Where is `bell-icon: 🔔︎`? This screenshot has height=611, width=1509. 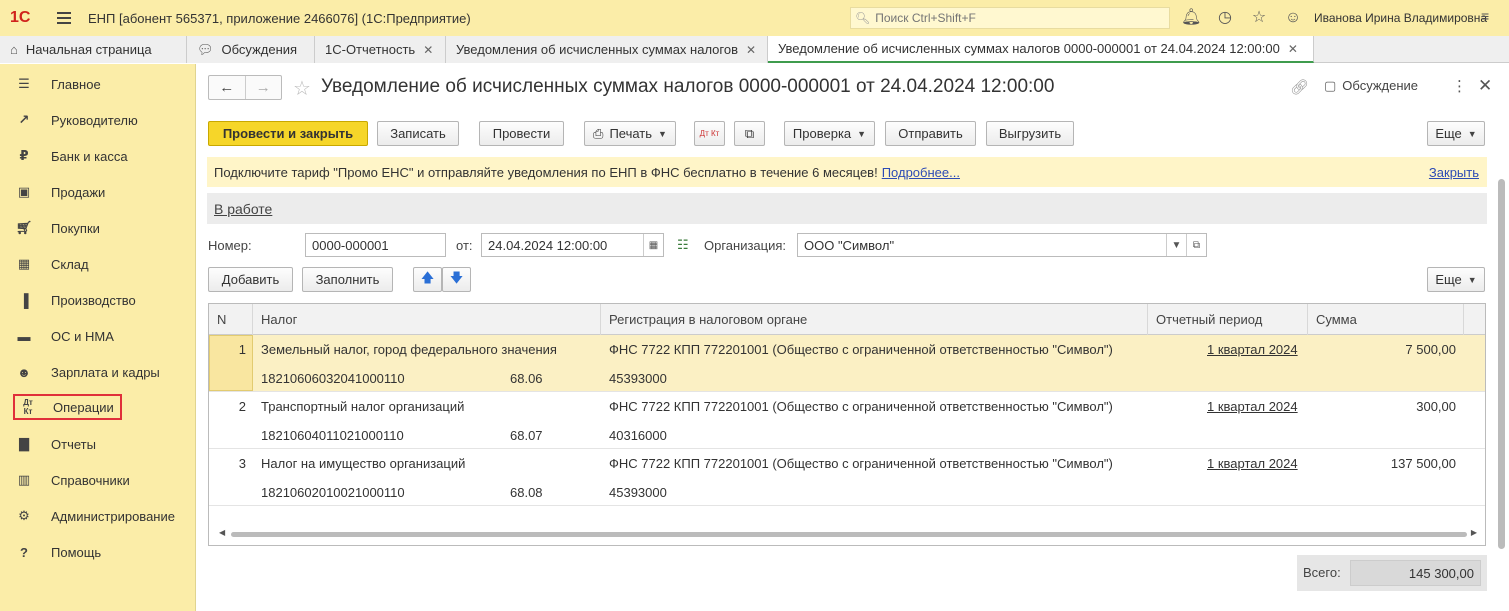
bell-icon: 🔔︎ is located at coordinates (1191, 18).